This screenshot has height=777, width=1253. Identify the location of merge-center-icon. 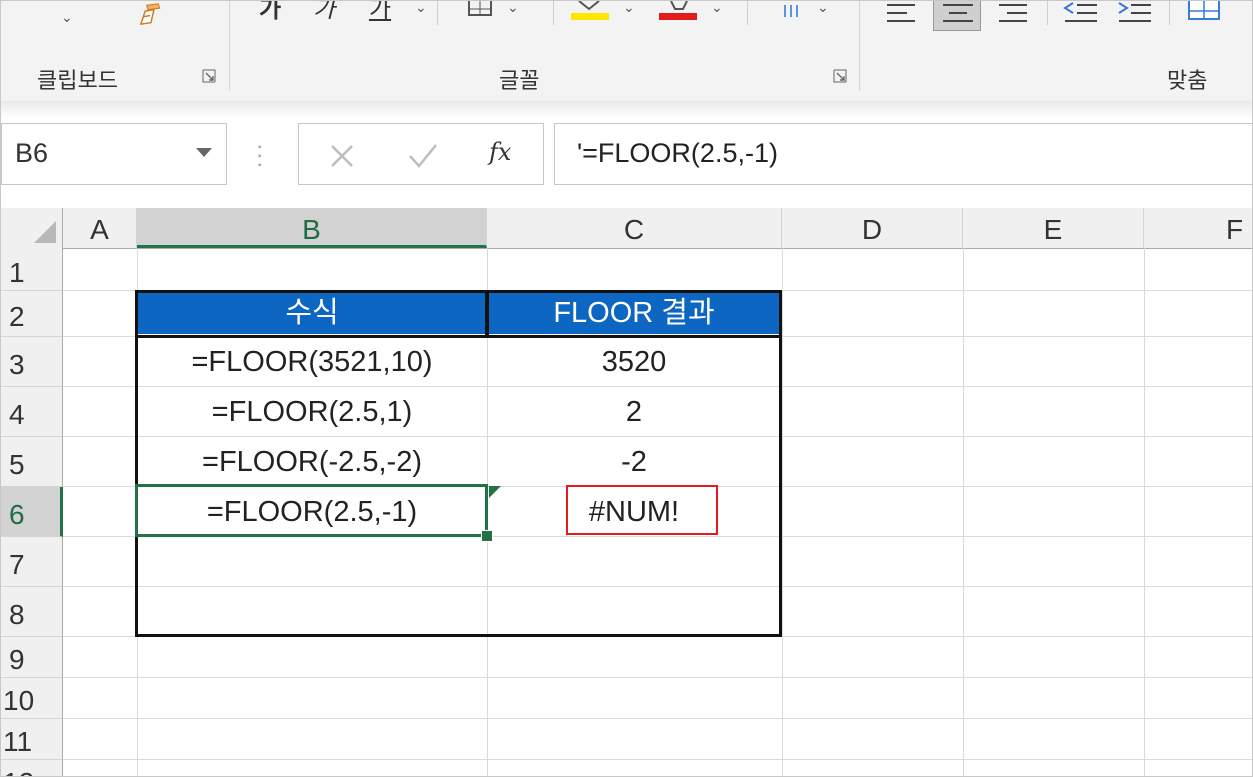
(1207, 12).